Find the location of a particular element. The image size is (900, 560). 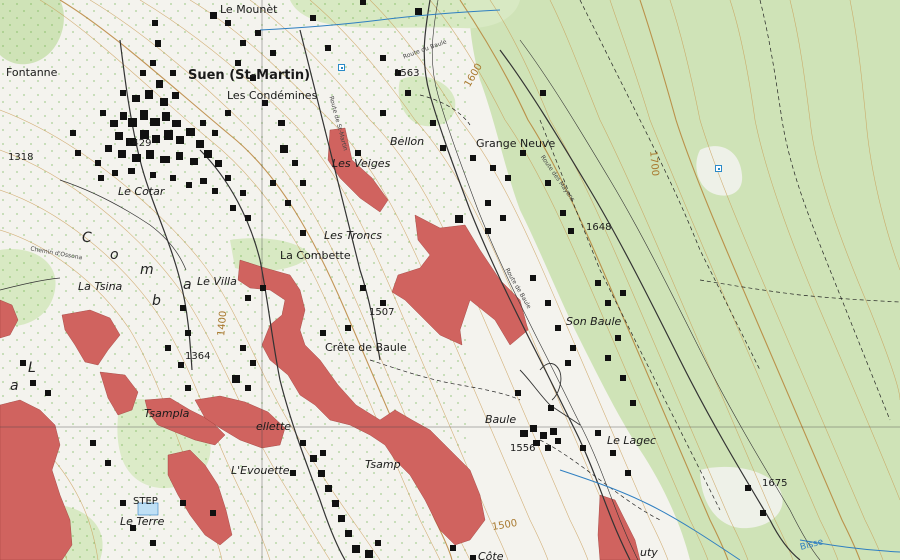

place-bellon: Bellon is located at coordinates (407, 141).